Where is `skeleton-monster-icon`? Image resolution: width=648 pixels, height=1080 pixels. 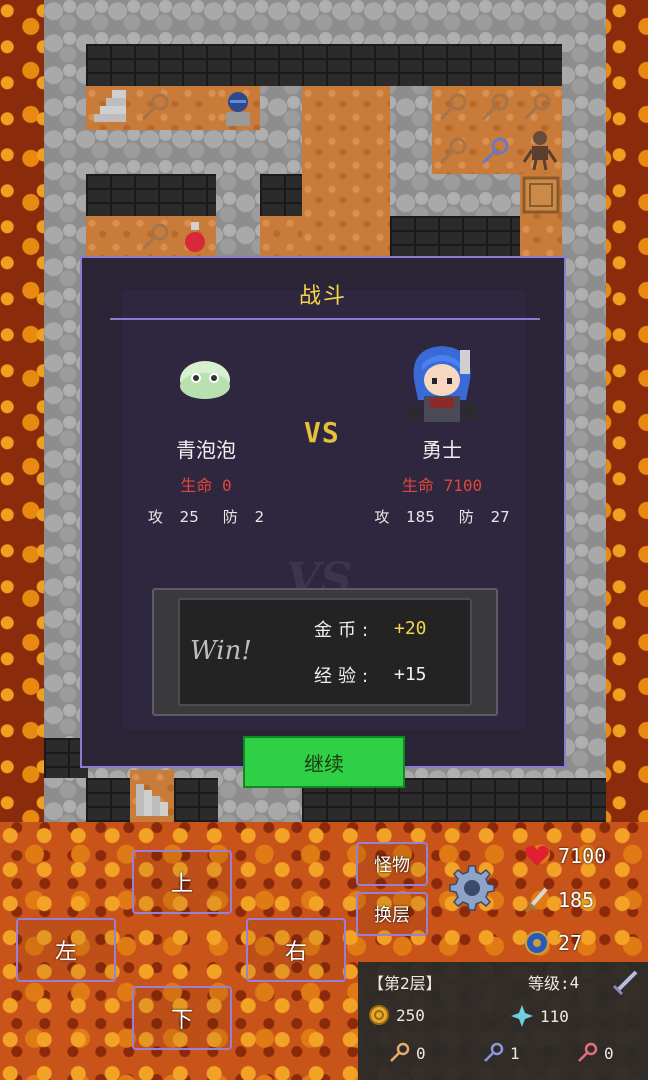 skeleton-monster-icon is located at coordinates (540, 151).